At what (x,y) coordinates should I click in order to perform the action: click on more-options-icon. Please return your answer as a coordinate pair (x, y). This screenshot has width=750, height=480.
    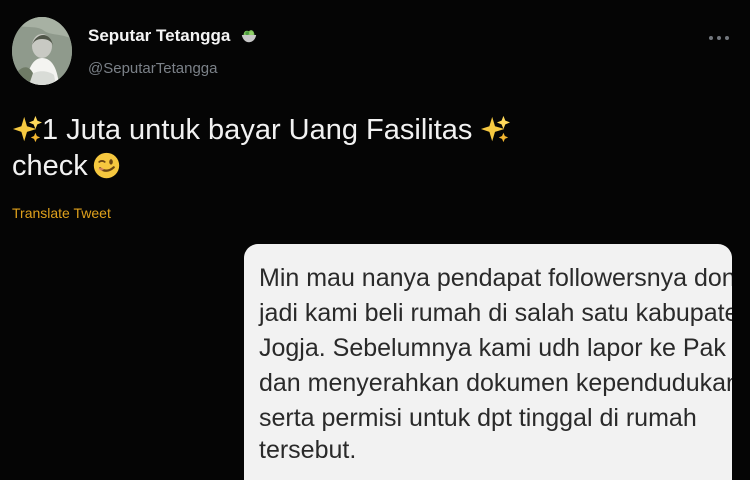
    Looking at the image, I should click on (719, 38).